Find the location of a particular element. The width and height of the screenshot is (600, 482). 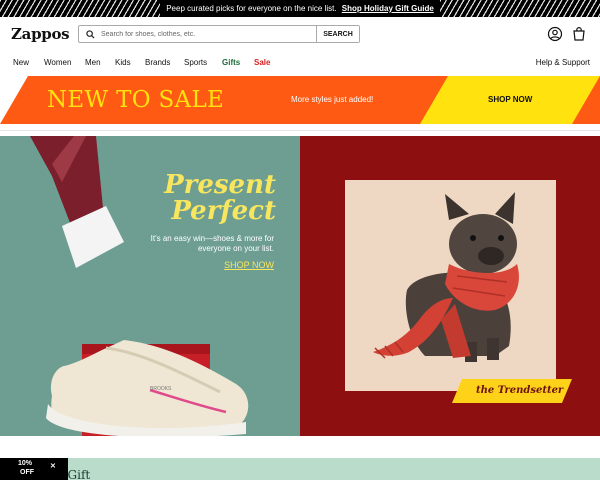

present-perfect-title: Present Perfect is located at coordinates (220, 198).